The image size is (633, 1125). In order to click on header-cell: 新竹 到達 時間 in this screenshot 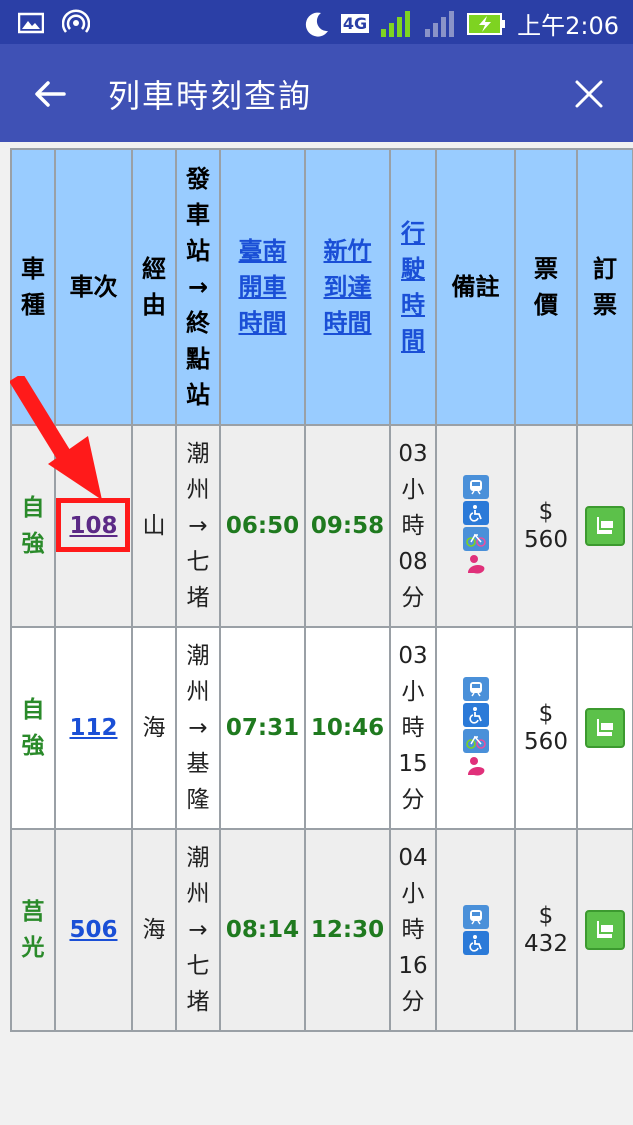, I will do `click(347, 287)`.